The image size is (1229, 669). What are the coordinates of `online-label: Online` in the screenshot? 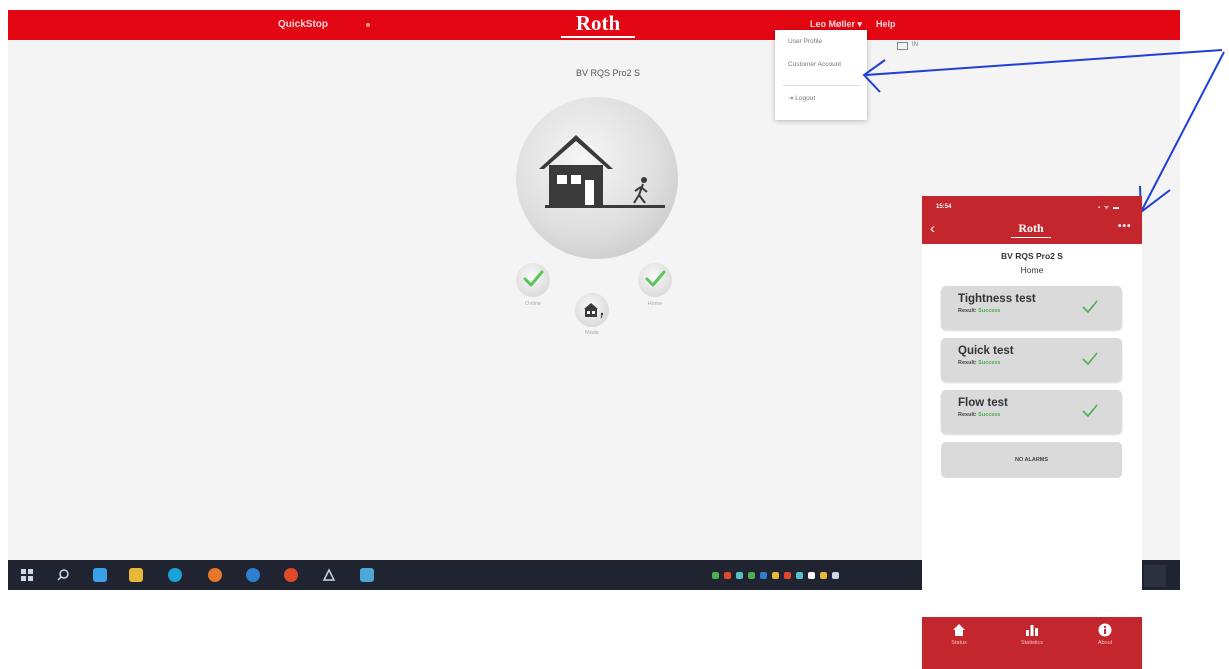 It's located at (533, 304).